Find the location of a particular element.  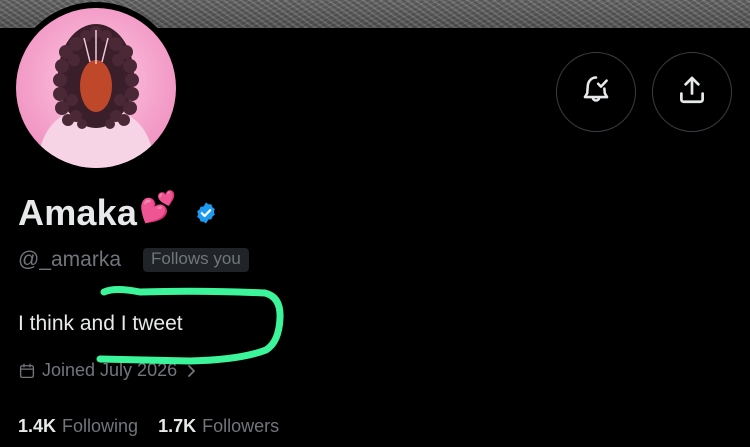

follow-stats: 1.4K Following 1.7K Followers is located at coordinates (158, 426).